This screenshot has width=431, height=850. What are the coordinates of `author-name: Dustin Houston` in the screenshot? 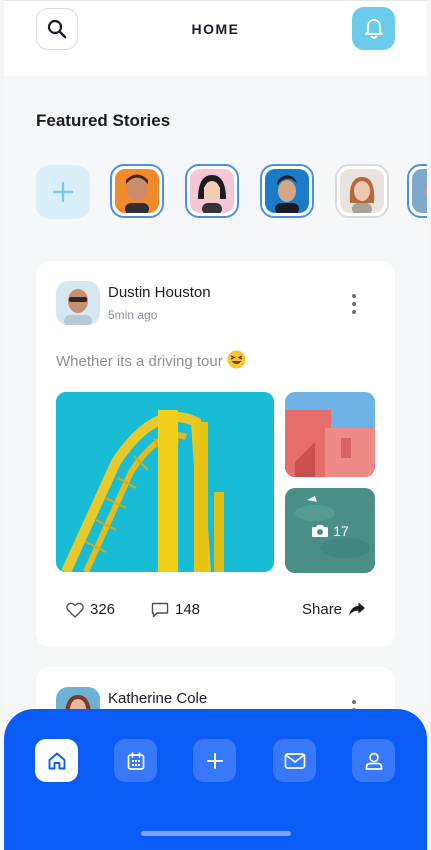 It's located at (159, 292).